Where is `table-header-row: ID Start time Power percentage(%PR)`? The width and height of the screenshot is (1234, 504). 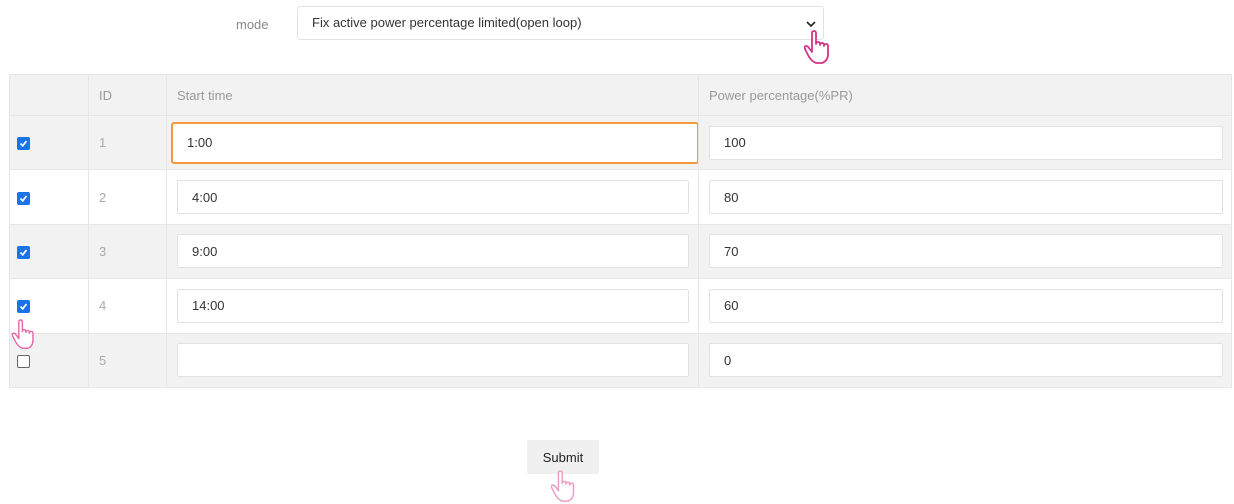 table-header-row: ID Start time Power percentage(%PR) is located at coordinates (620, 95).